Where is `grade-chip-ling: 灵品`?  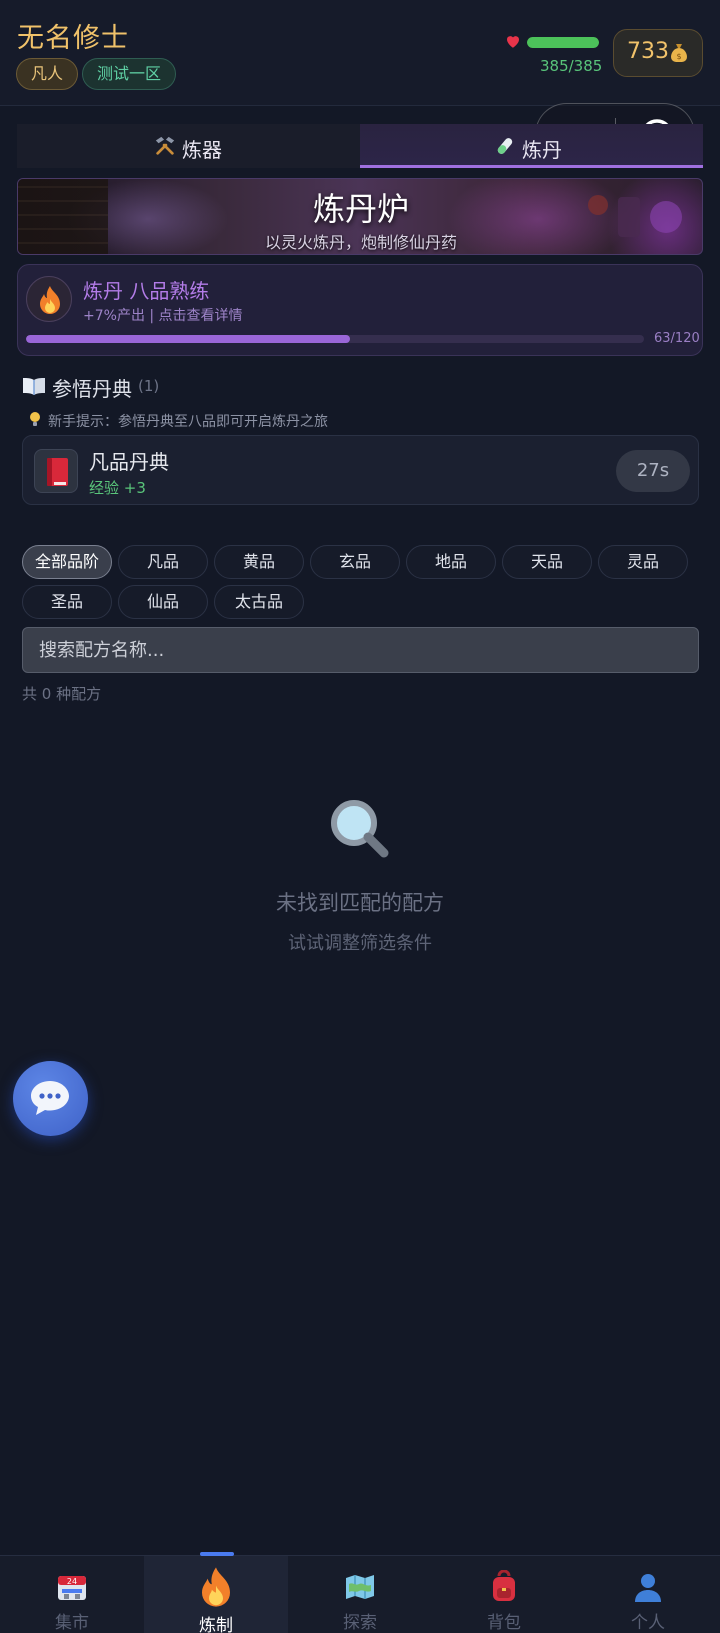
grade-chip-ling: 灵品 is located at coordinates (643, 562).